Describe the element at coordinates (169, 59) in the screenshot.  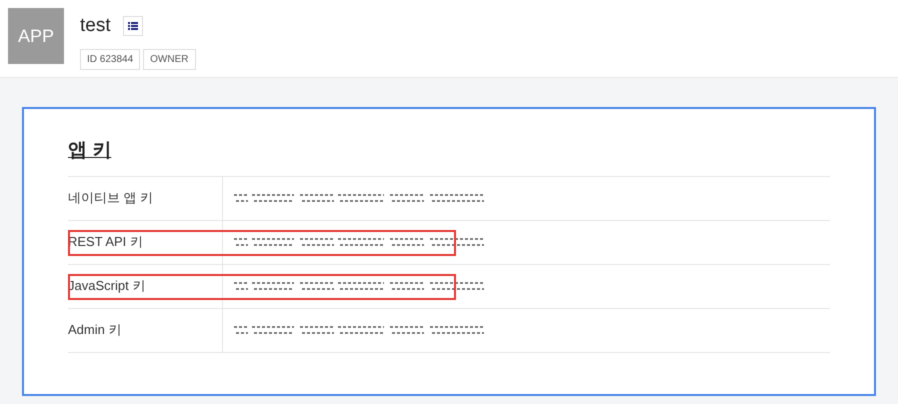
I see `badge: OWNER` at that location.